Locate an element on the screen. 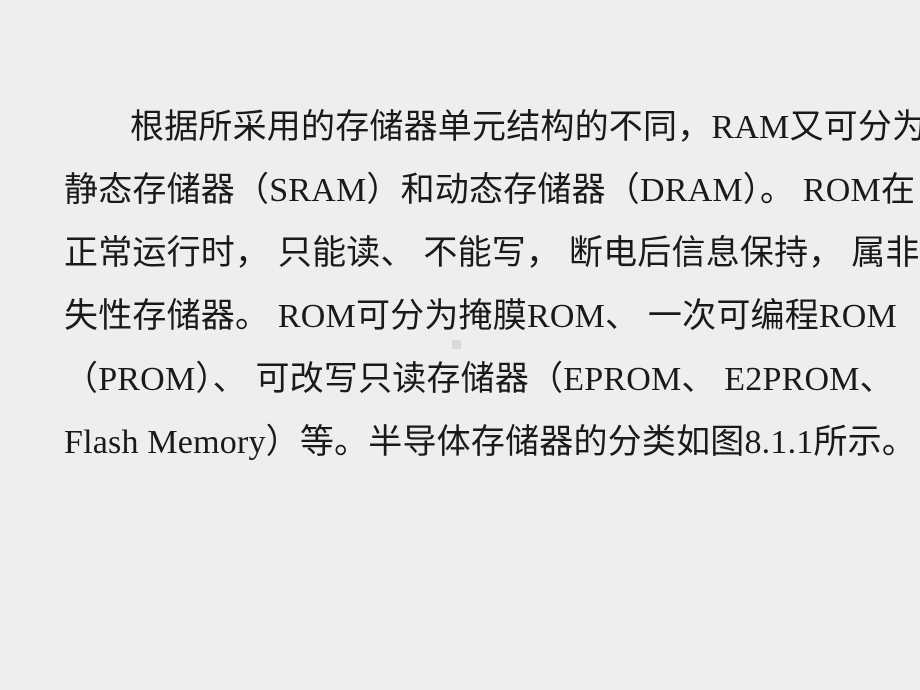  paragraph-line-6: Flash Memory）等。半导体存储器的分类如图8.1.1所示。 is located at coordinates (490, 442).